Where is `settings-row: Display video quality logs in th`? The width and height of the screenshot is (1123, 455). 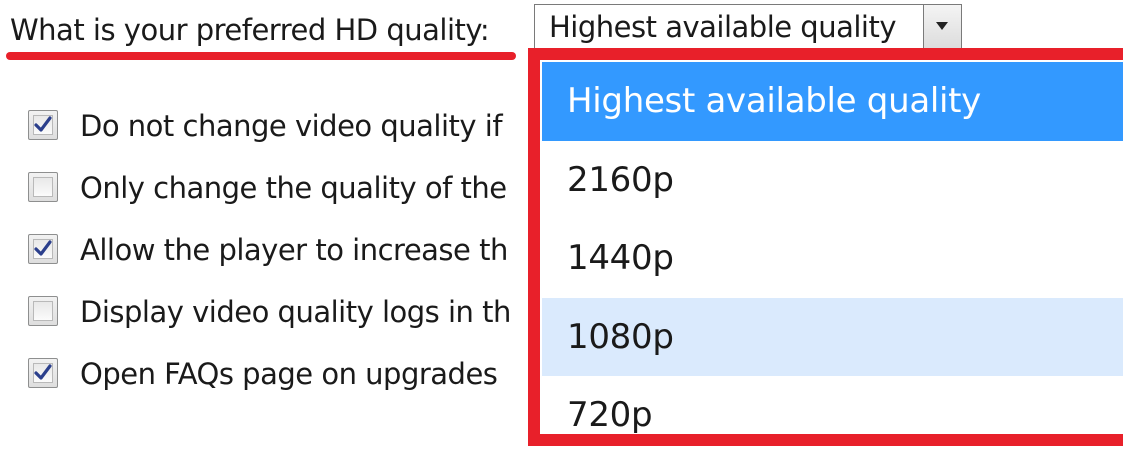 settings-row: Display video quality logs in th is located at coordinates (284, 321).